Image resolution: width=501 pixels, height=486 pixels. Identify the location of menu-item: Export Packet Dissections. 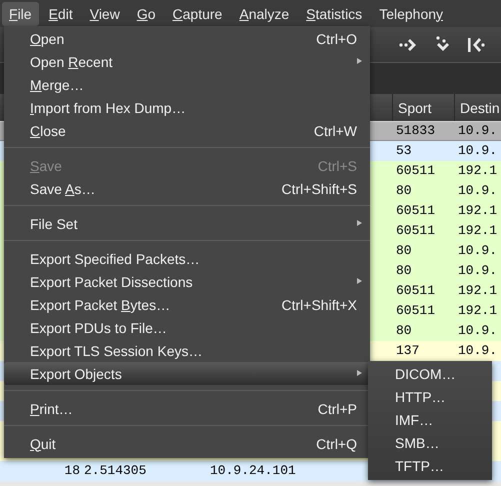
(187, 281).